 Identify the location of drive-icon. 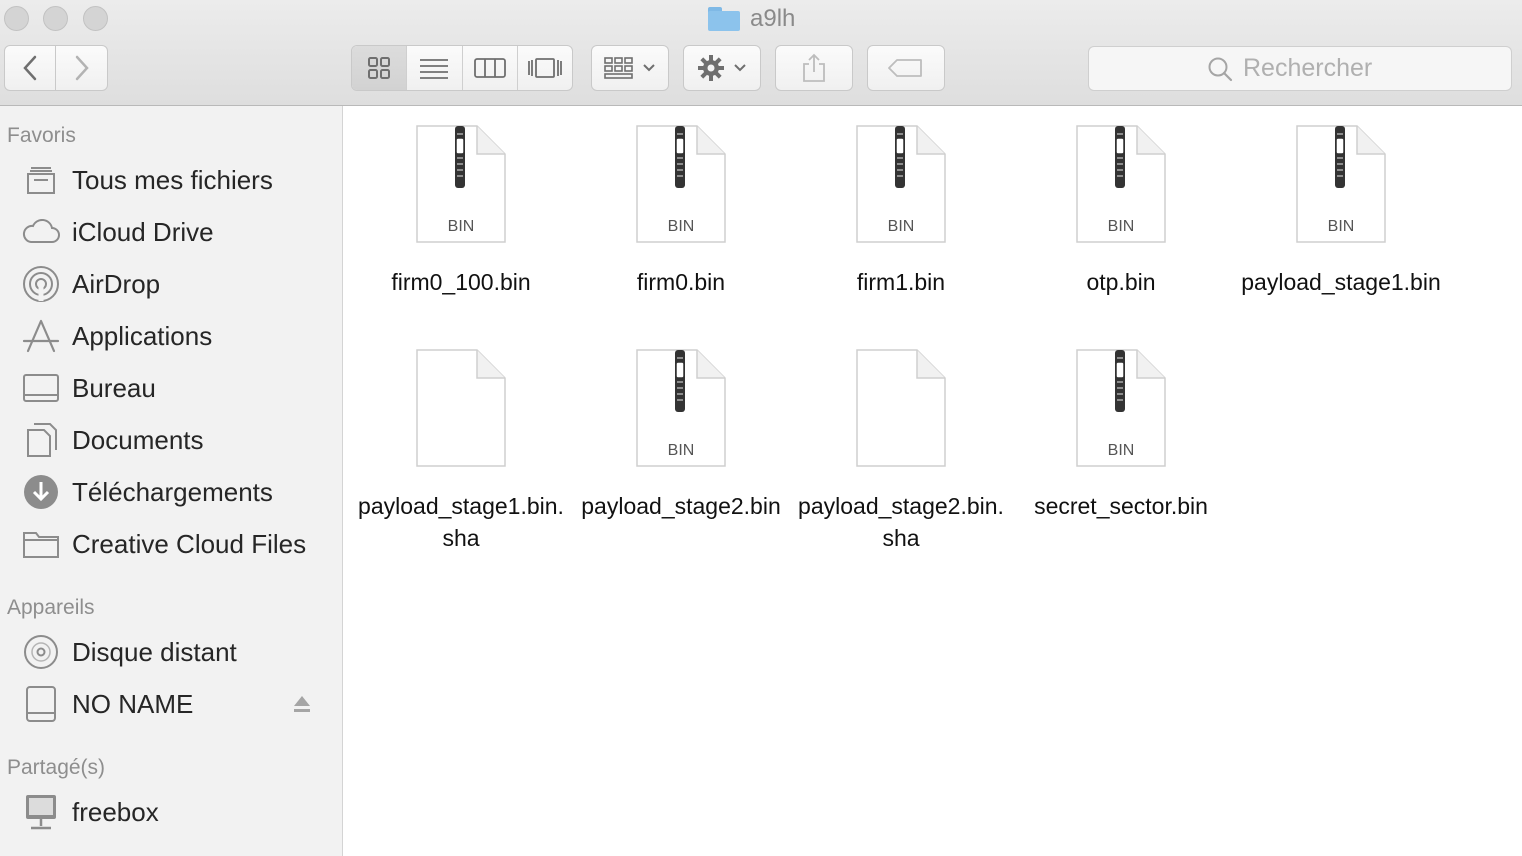
(41, 704).